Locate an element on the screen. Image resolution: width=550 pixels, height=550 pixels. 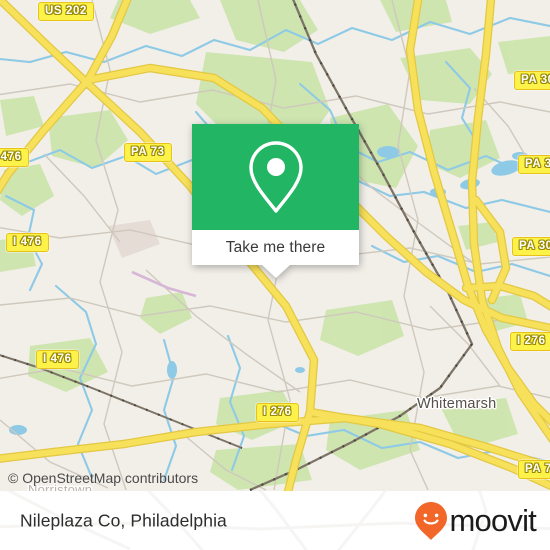
moovit-brand-logo: moovit is located at coordinates (475, 521).